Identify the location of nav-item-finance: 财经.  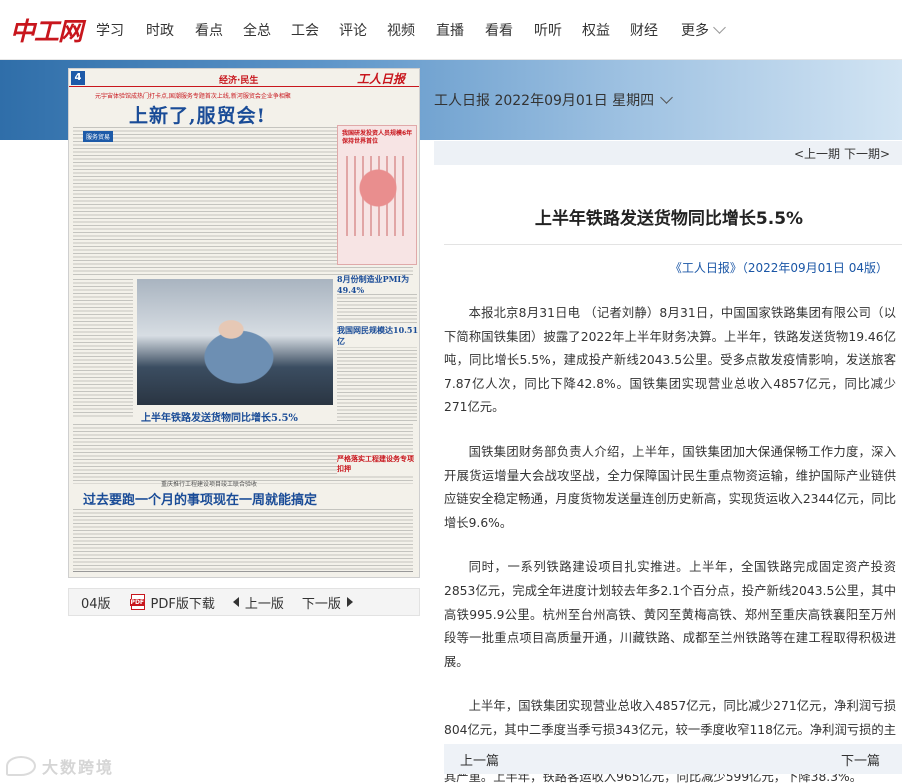
(644, 30).